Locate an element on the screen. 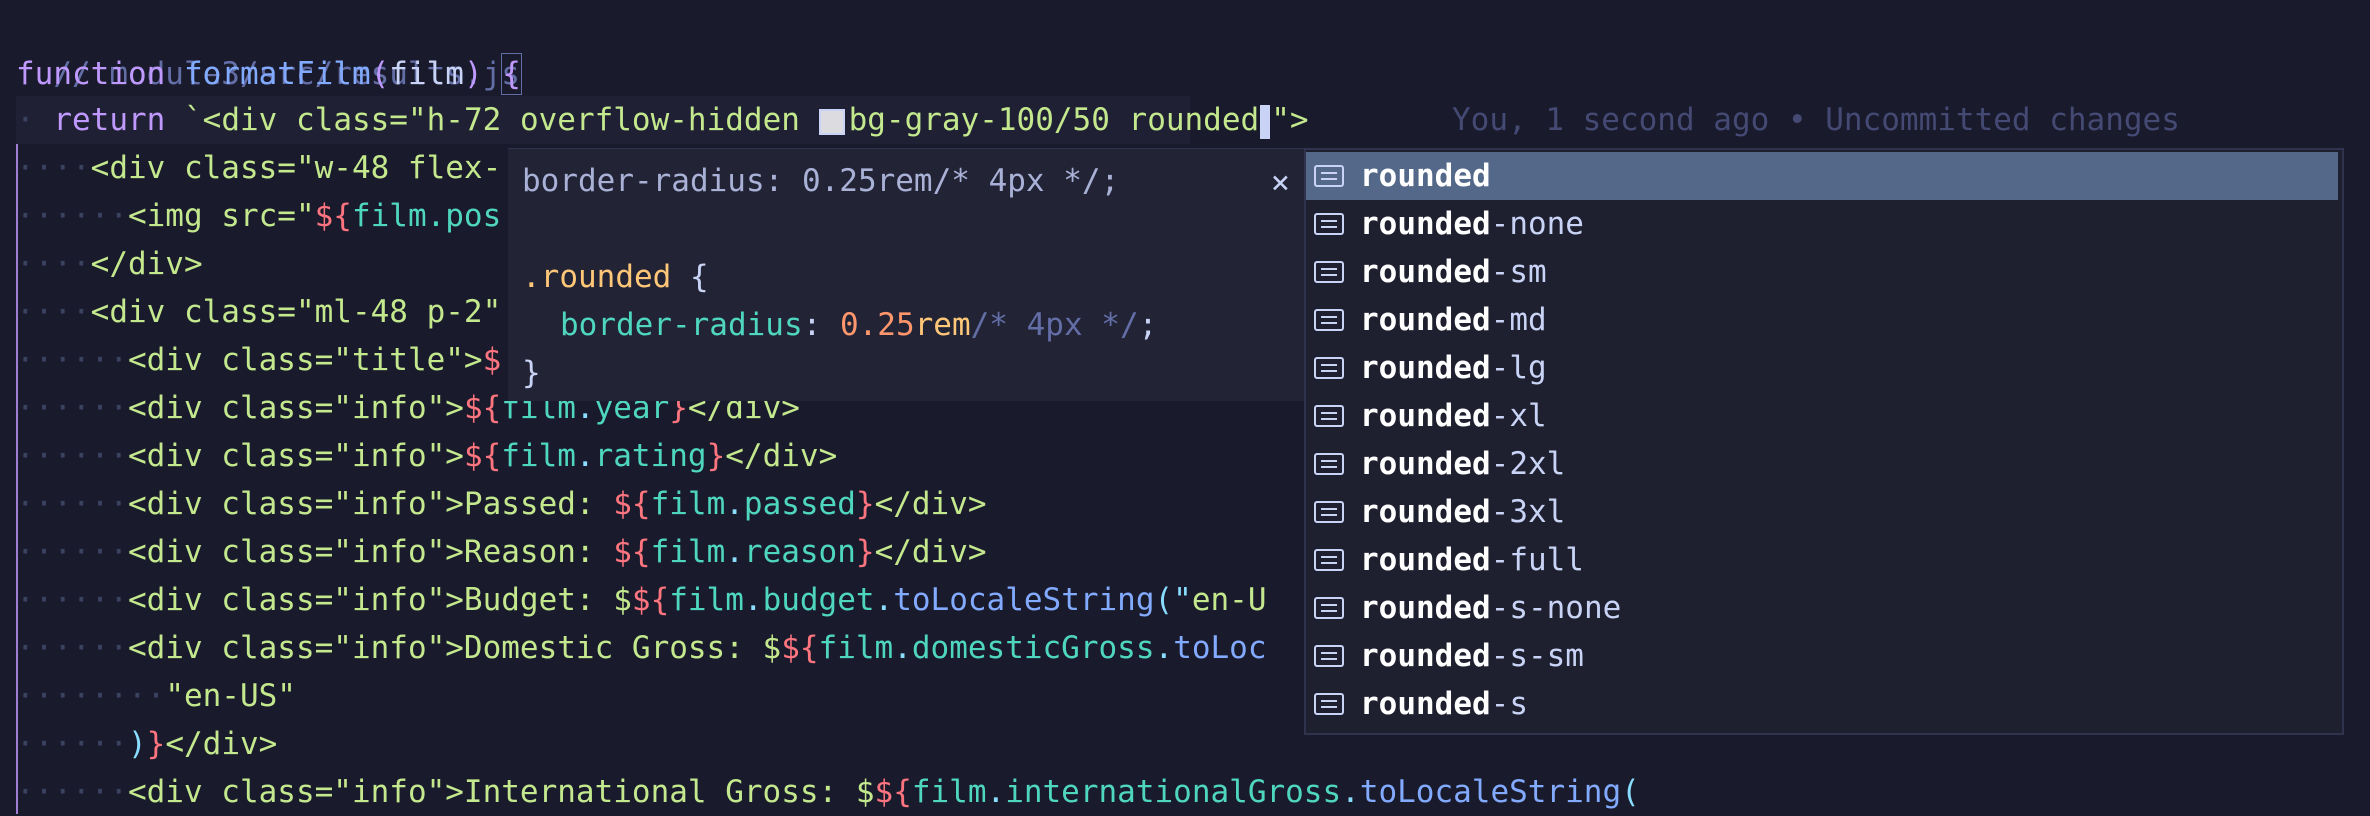 The image size is (2370, 816). css-number: 0.25 is located at coordinates (877, 325).